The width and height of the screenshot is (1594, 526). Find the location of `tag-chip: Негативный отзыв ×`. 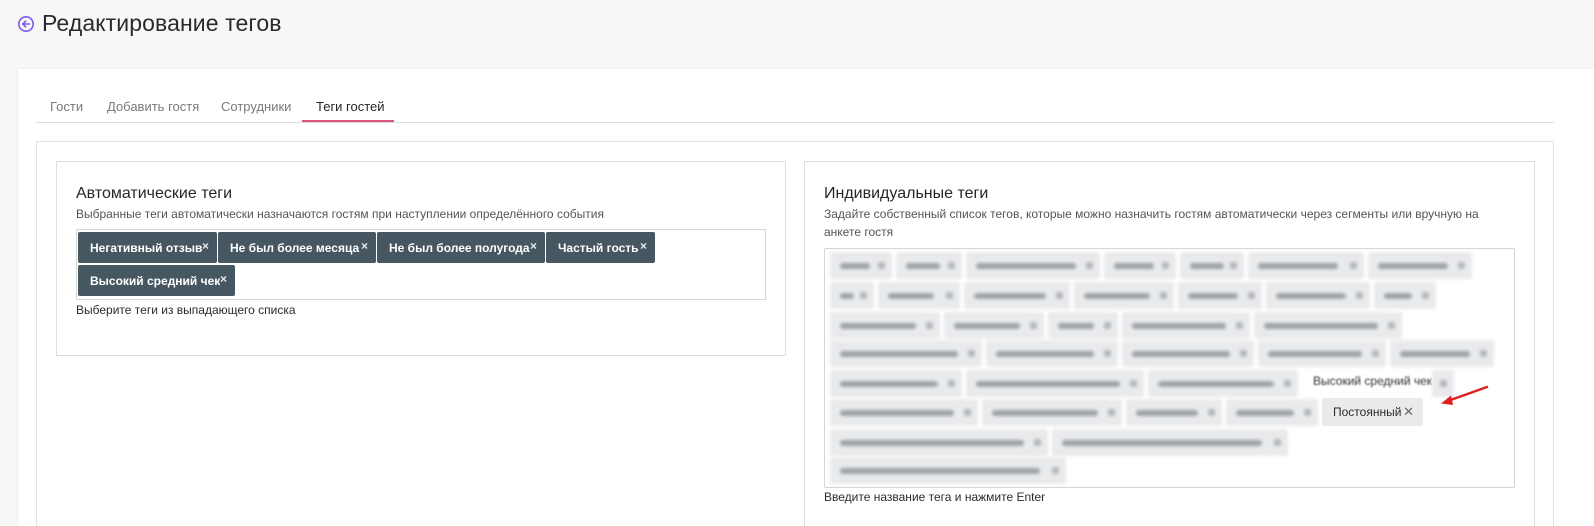

tag-chip: Негативный отзыв × is located at coordinates (147, 247).